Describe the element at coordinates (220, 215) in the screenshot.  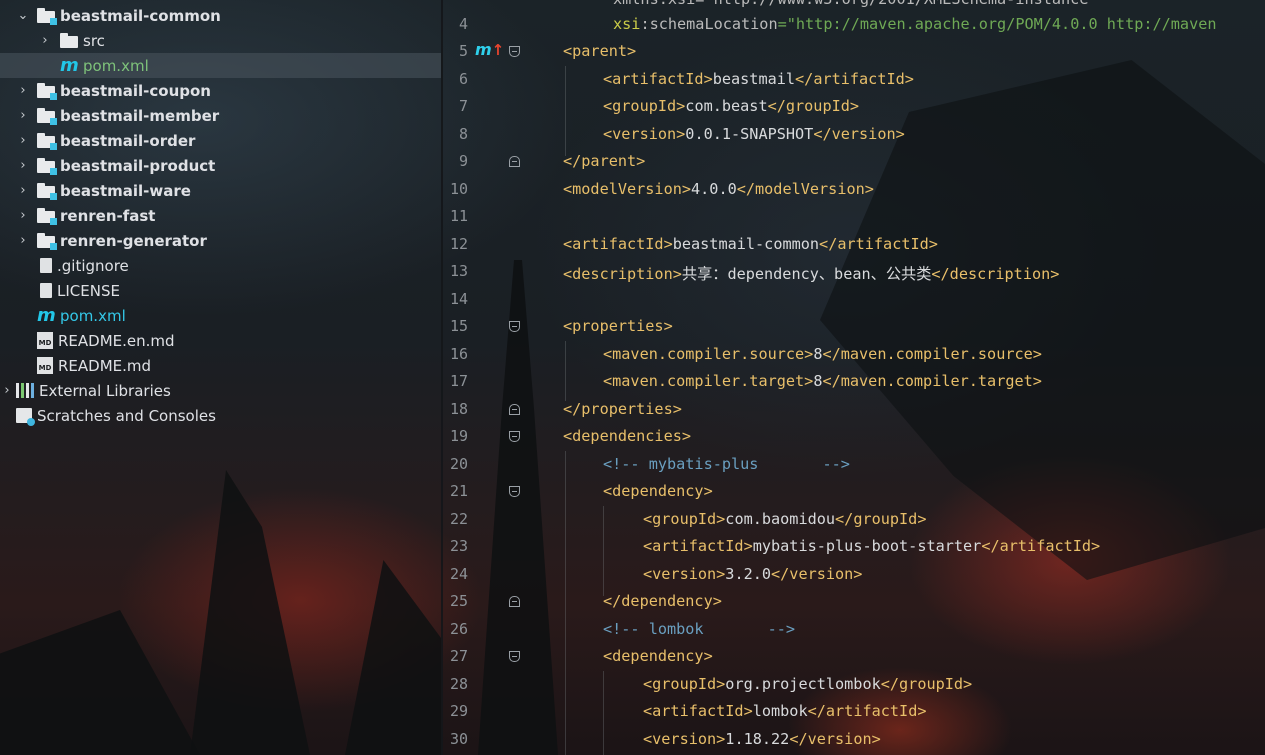
I see `tree-item-renren-fast: › renren-fast` at that location.